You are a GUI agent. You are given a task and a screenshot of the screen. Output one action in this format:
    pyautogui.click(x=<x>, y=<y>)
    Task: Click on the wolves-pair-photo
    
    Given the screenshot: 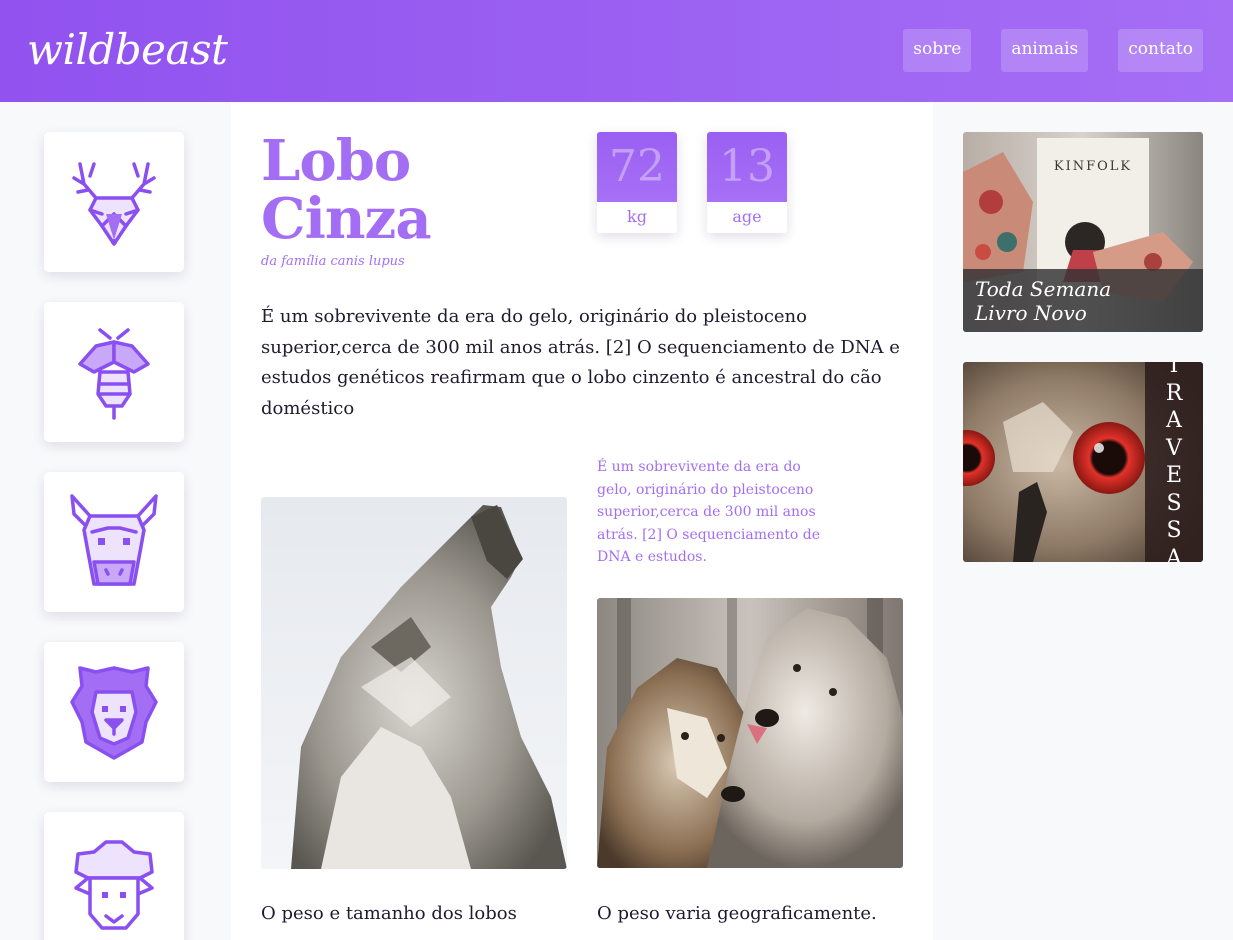 What is the action you would take?
    pyautogui.click(x=750, y=733)
    